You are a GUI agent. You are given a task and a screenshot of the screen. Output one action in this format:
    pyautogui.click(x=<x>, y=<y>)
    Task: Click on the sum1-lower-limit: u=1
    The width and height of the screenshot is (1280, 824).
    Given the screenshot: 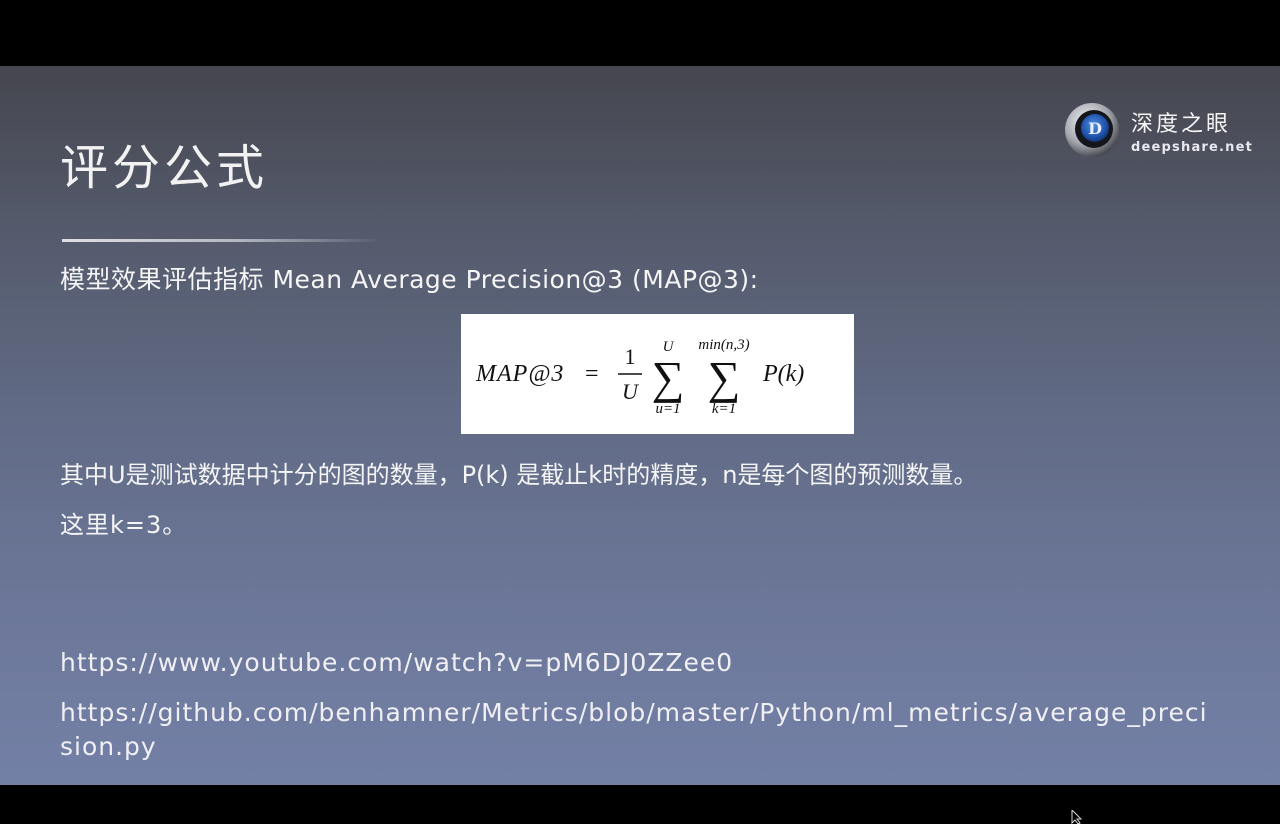 What is the action you would take?
    pyautogui.click(x=667, y=409)
    